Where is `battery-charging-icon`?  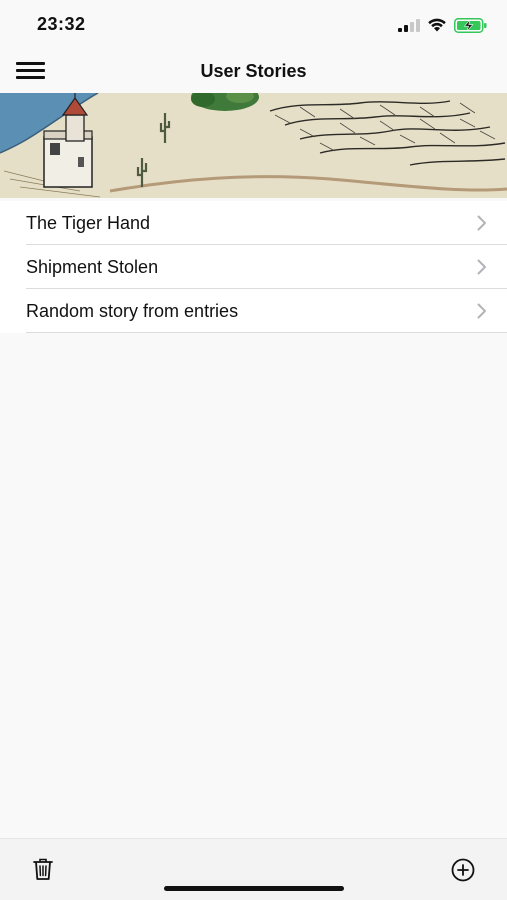 battery-charging-icon is located at coordinates (470, 25).